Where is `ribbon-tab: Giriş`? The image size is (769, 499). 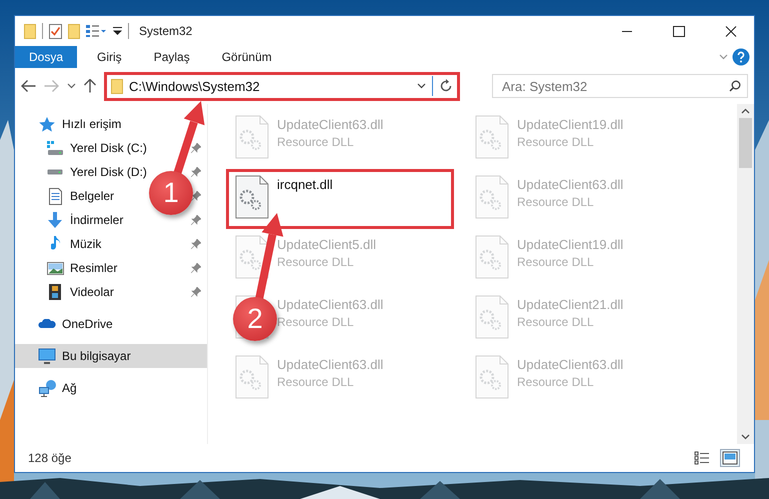
ribbon-tab: Giriş is located at coordinates (109, 57).